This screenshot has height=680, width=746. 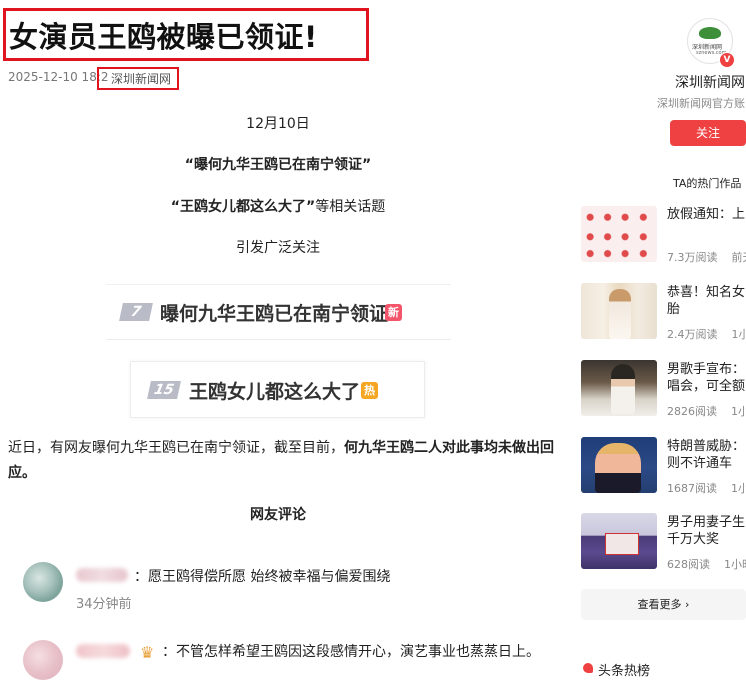 What do you see at coordinates (351, 651) in the screenshot?
I see `comment-text: ：不管怎样希望王鸥因这段感情开心，演艺事业也蒸蒸日上。` at bounding box center [351, 651].